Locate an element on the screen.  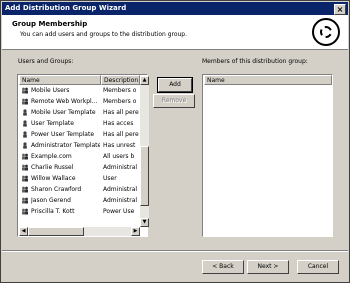
scroll-up-button: ▲ is located at coordinates (144, 80).